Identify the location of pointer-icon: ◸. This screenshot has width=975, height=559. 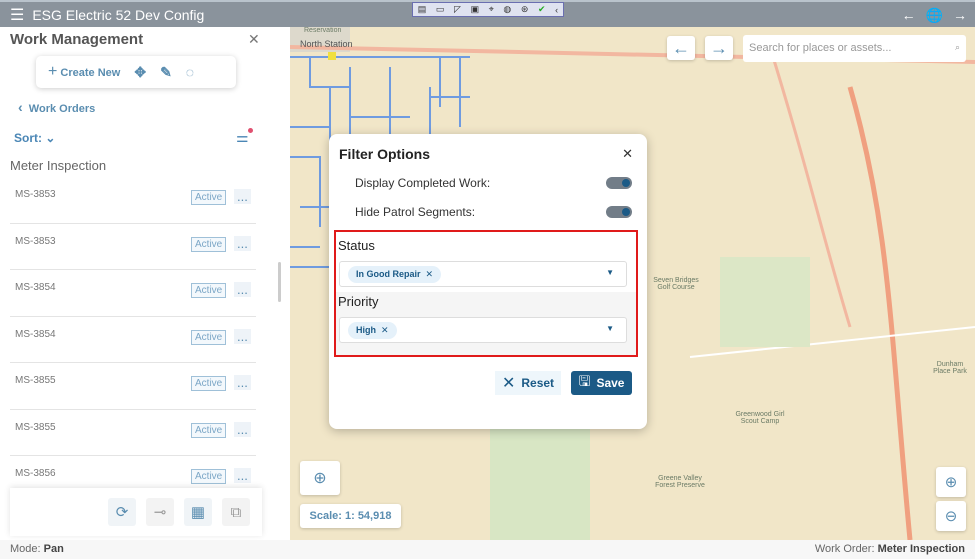
(457, 9).